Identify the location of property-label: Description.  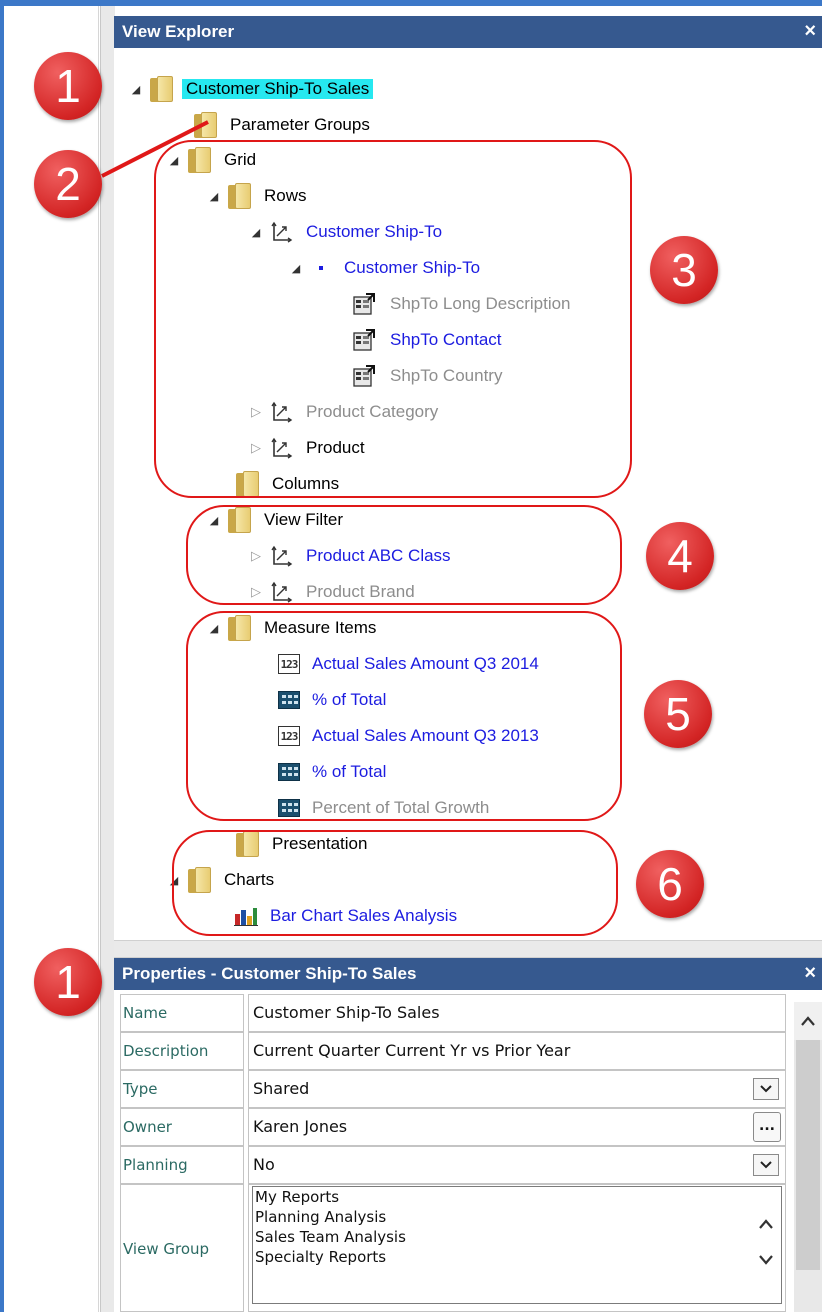
(182, 1051).